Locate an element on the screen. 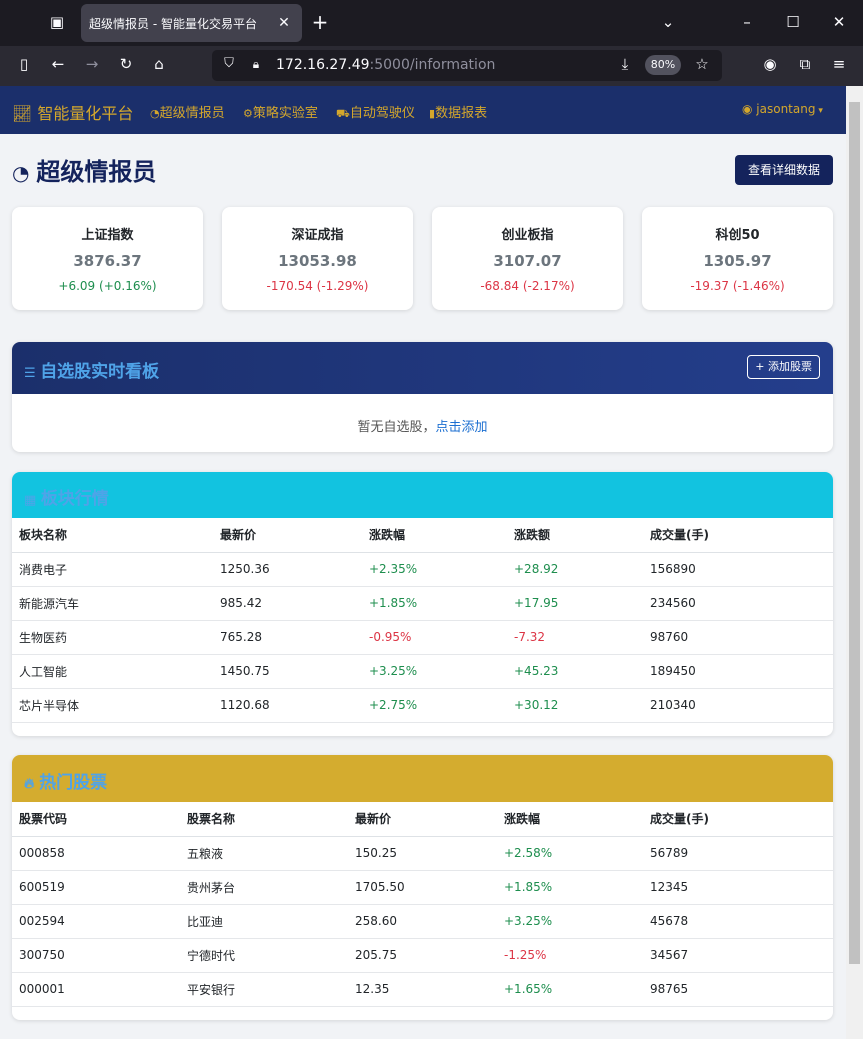  table-cell: 205.75 is located at coordinates (422, 955).